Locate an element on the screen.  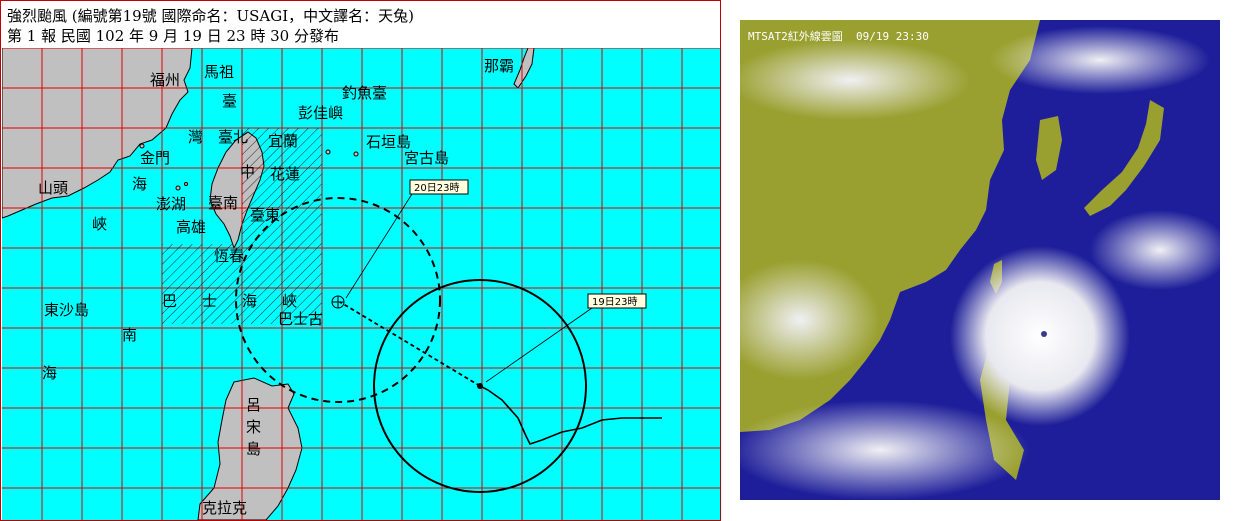
cloud-band-northeast is located at coordinates (1100, 60).